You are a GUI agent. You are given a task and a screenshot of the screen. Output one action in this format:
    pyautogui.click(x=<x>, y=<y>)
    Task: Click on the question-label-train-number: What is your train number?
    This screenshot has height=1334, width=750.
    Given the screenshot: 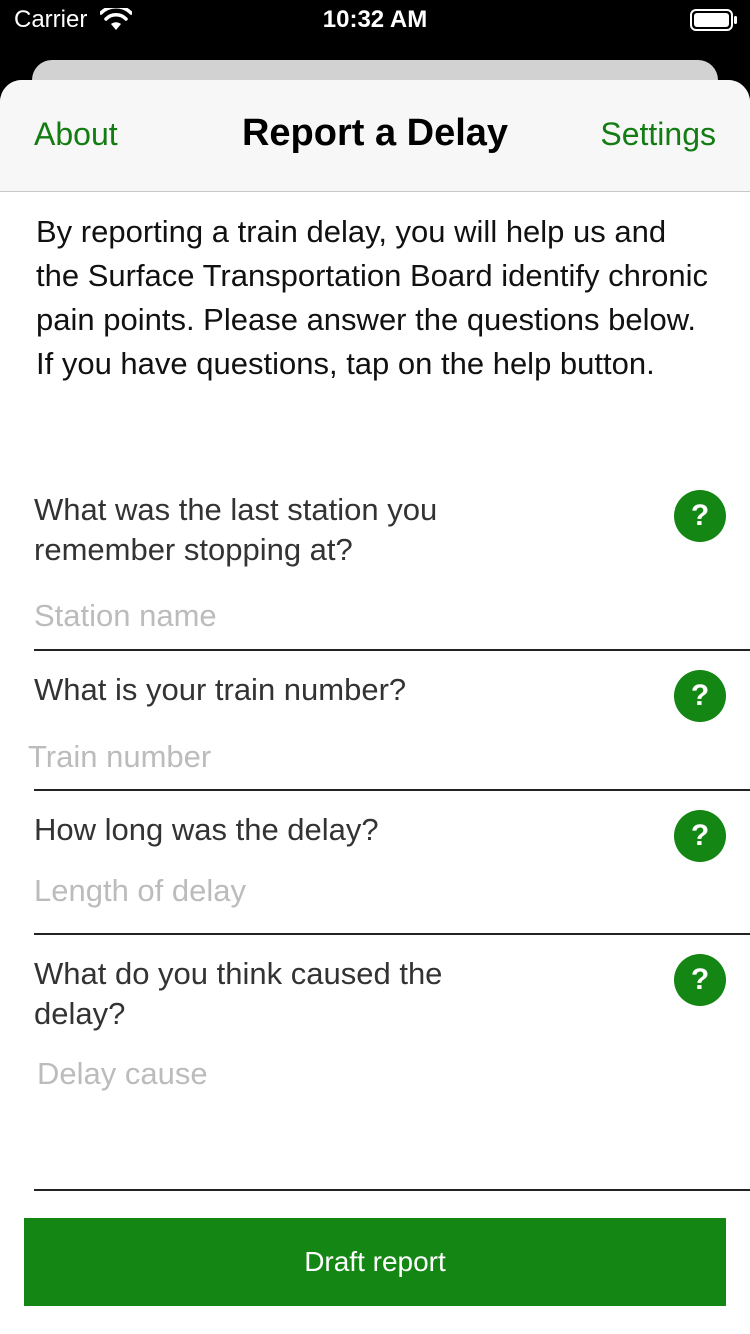 What is the action you would take?
    pyautogui.click(x=220, y=689)
    